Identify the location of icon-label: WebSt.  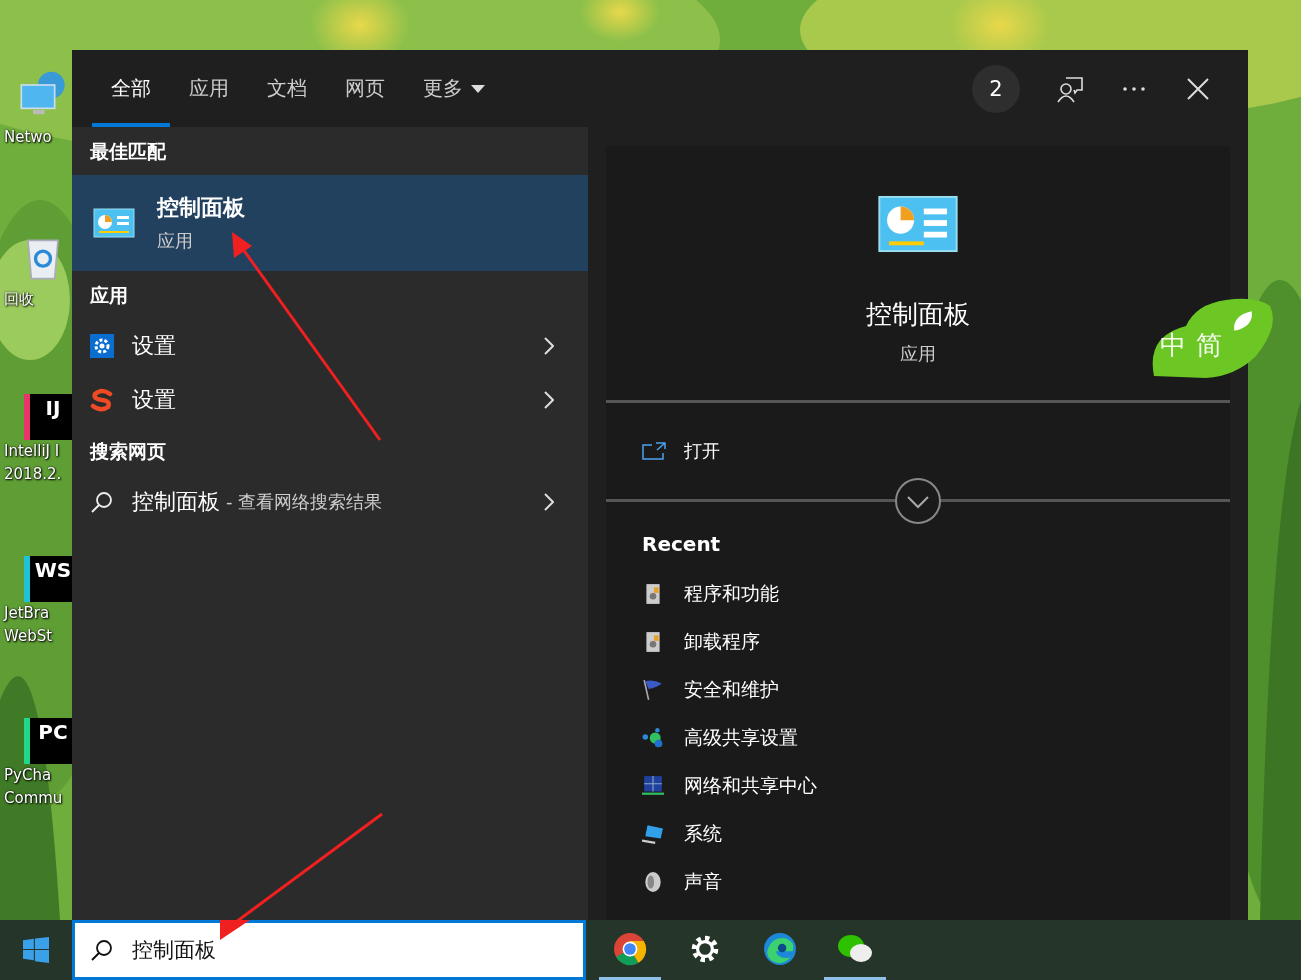
(28, 636).